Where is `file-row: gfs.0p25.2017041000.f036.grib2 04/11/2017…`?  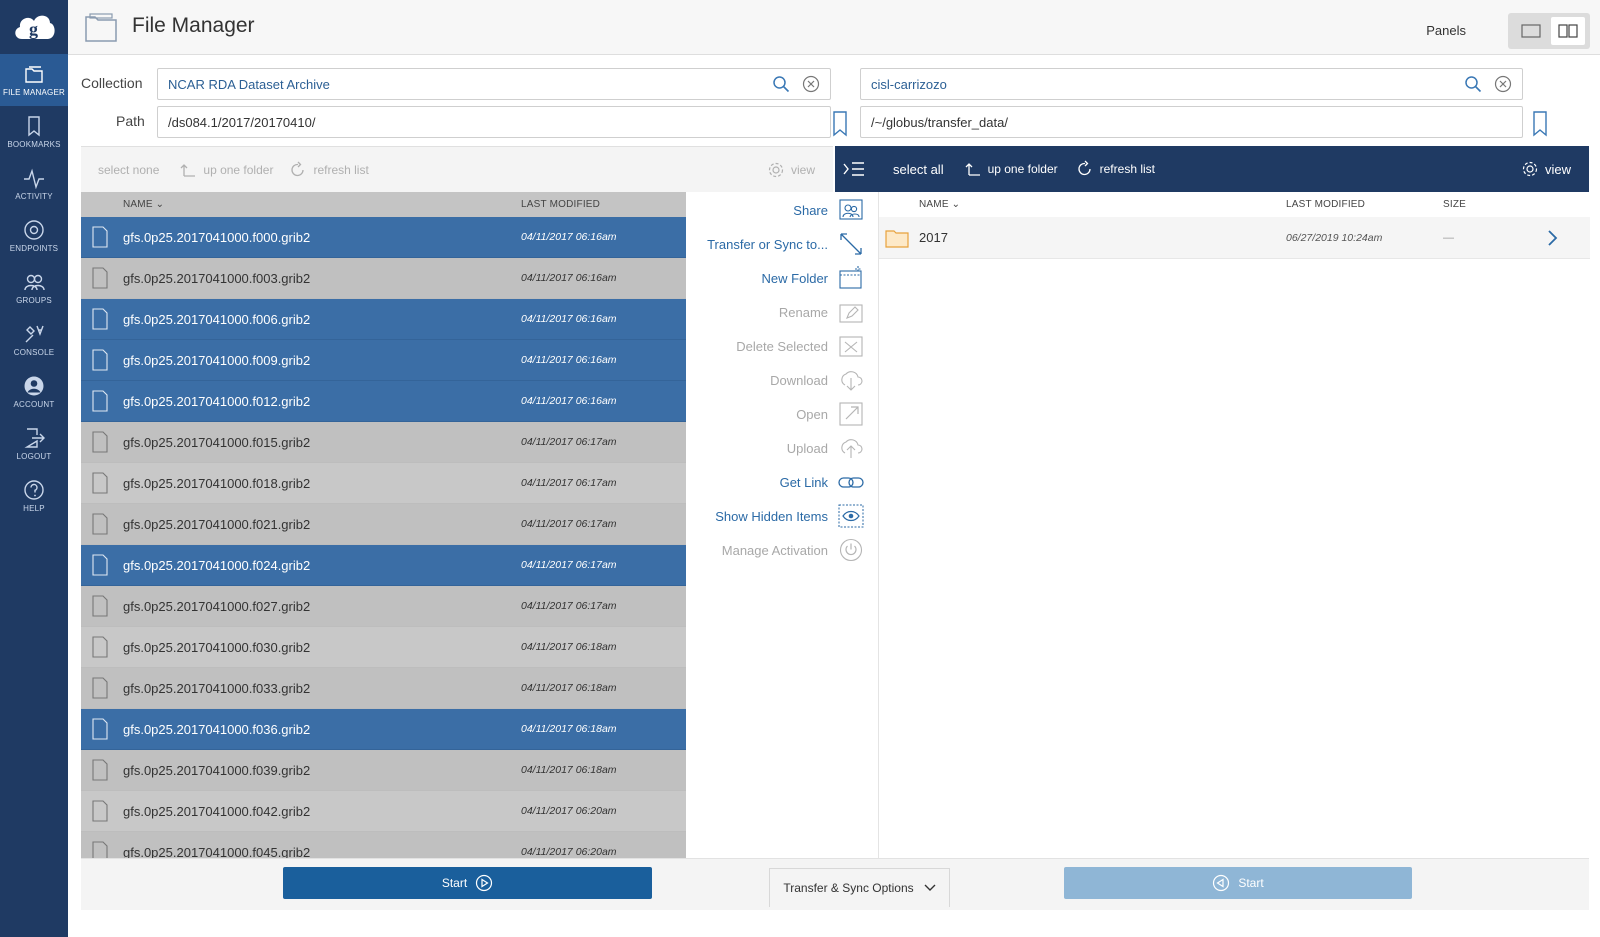
file-row: gfs.0p25.2017041000.f036.grib2 04/11/2017… is located at coordinates (383, 729).